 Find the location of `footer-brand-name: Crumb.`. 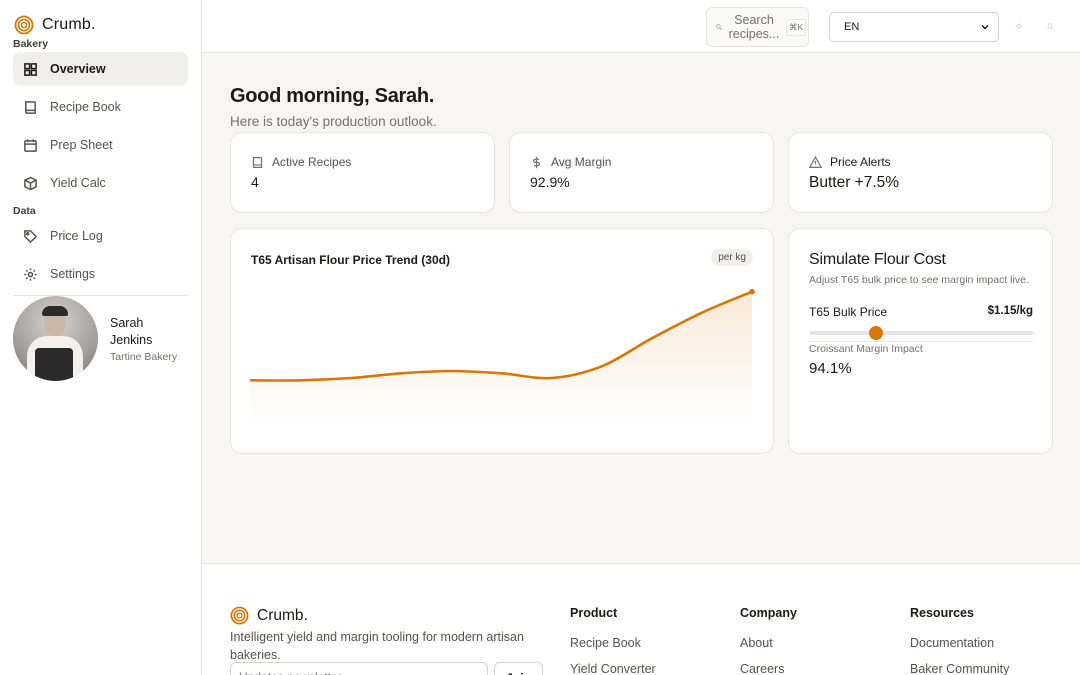

footer-brand-name: Crumb. is located at coordinates (282, 615).